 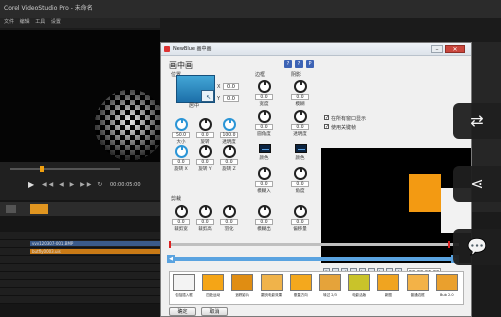 I want to click on rotate-z-knob, so click(x=229, y=151).